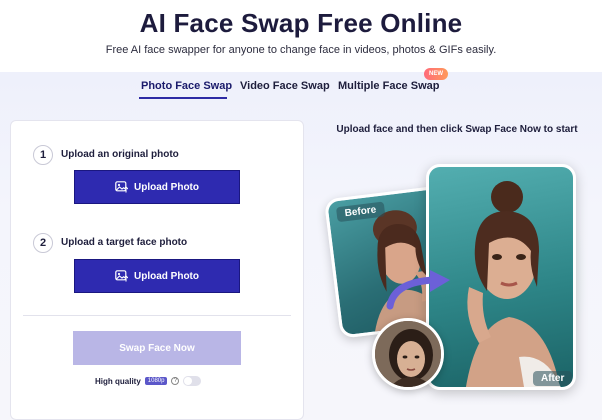  What do you see at coordinates (166, 276) in the screenshot?
I see `upload-target-face-label: Upload Photo` at bounding box center [166, 276].